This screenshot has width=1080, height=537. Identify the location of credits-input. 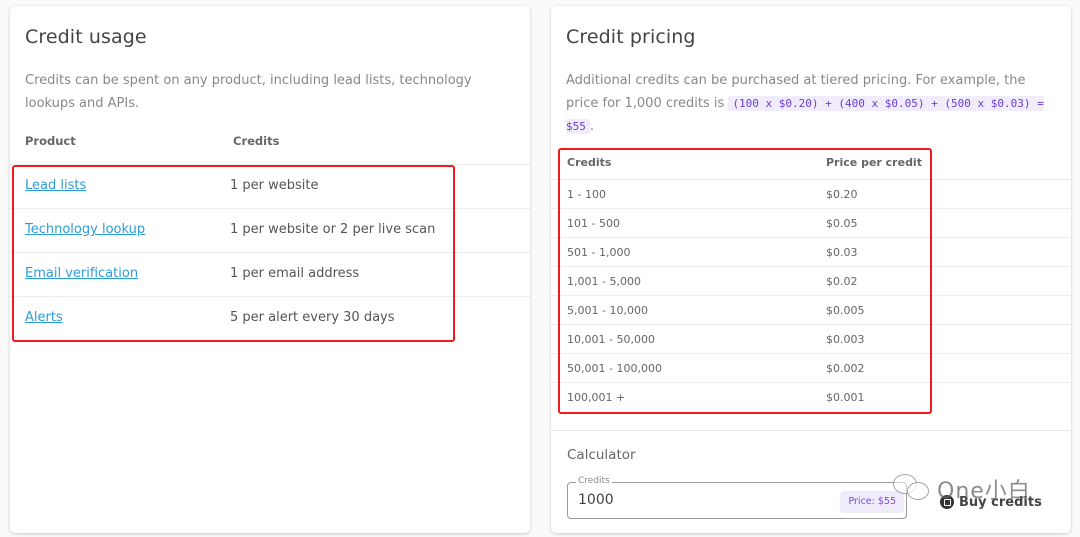
(703, 500).